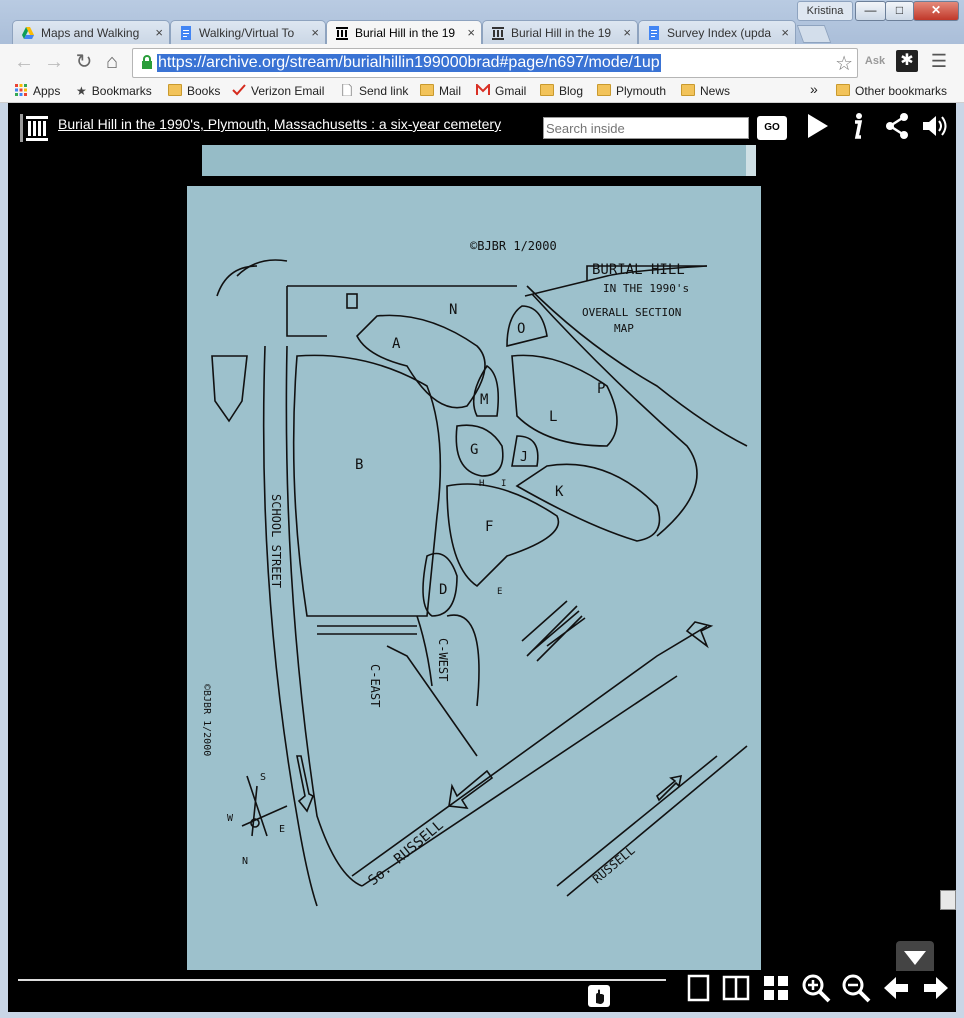 The image size is (964, 1018). I want to click on menu-icon: ☰, so click(939, 61).